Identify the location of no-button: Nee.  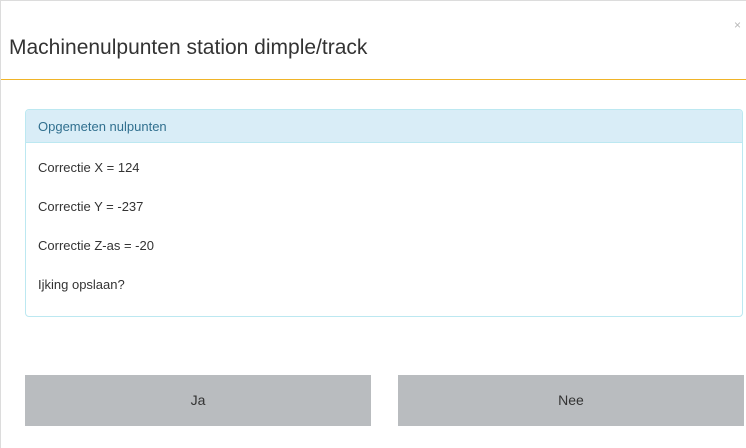
(571, 400).